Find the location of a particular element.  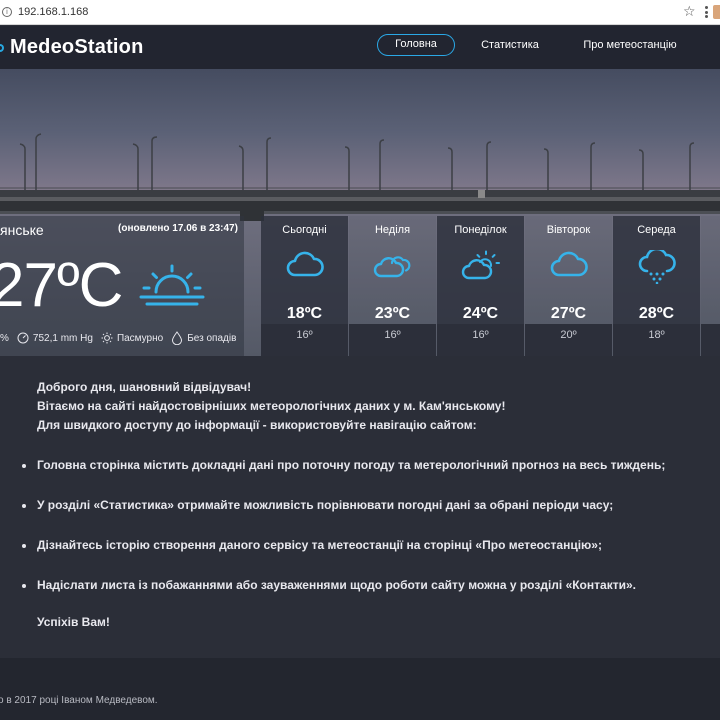

forecast-day-name: Середа is located at coordinates (656, 230).